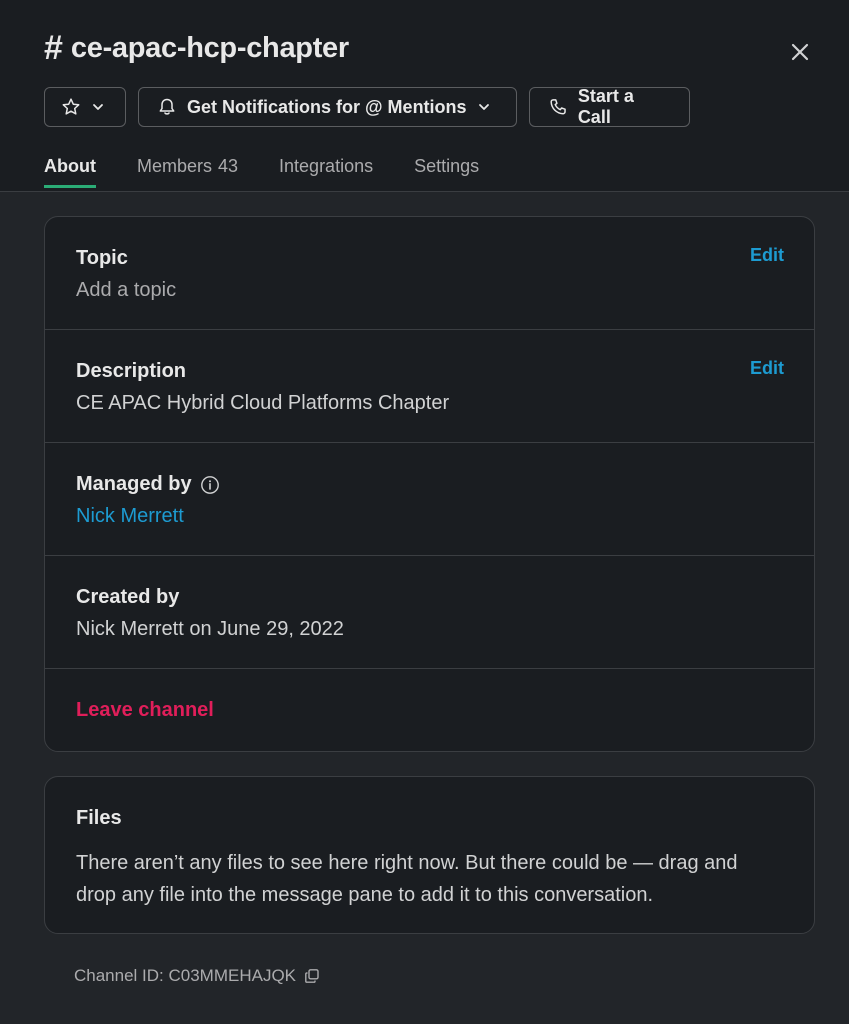 This screenshot has width=849, height=1024. I want to click on start-call-label: Start a Call, so click(605, 106).